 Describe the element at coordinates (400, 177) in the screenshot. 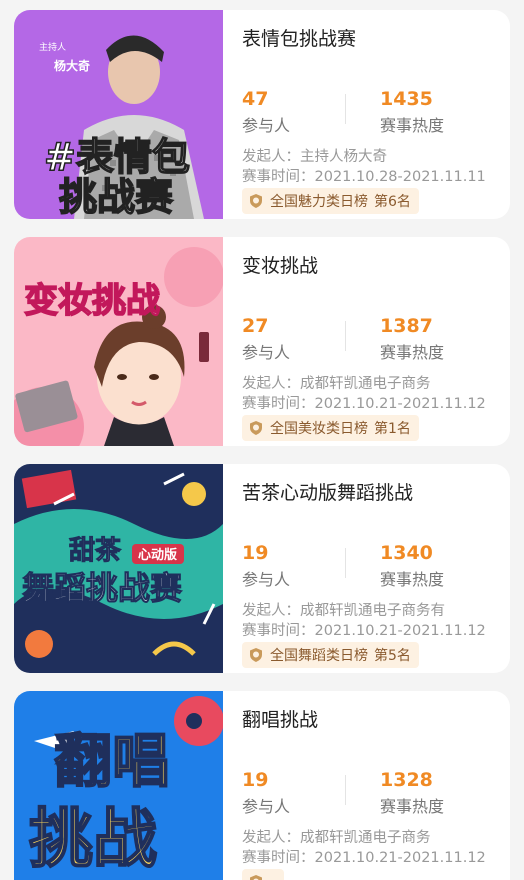

I see `time-value: 2021.10.28-2021.11.11` at that location.